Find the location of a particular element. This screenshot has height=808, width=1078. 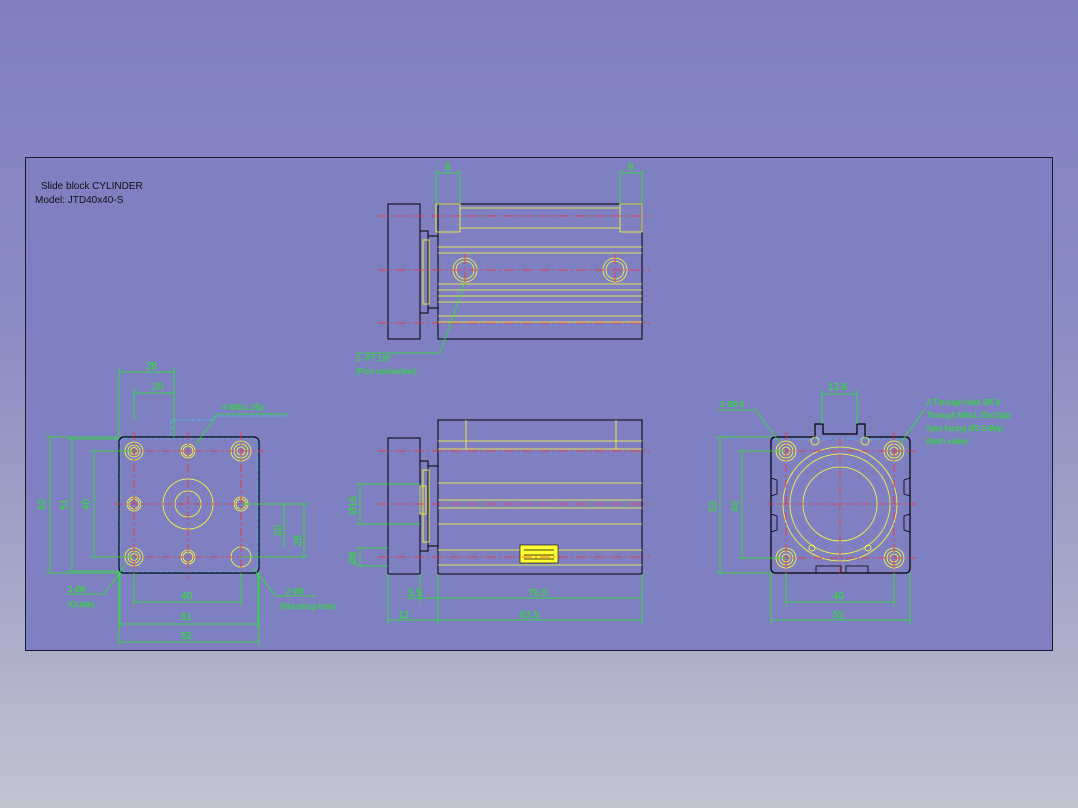

guide-note: 2-Ø8 is located at coordinates (77, 589).